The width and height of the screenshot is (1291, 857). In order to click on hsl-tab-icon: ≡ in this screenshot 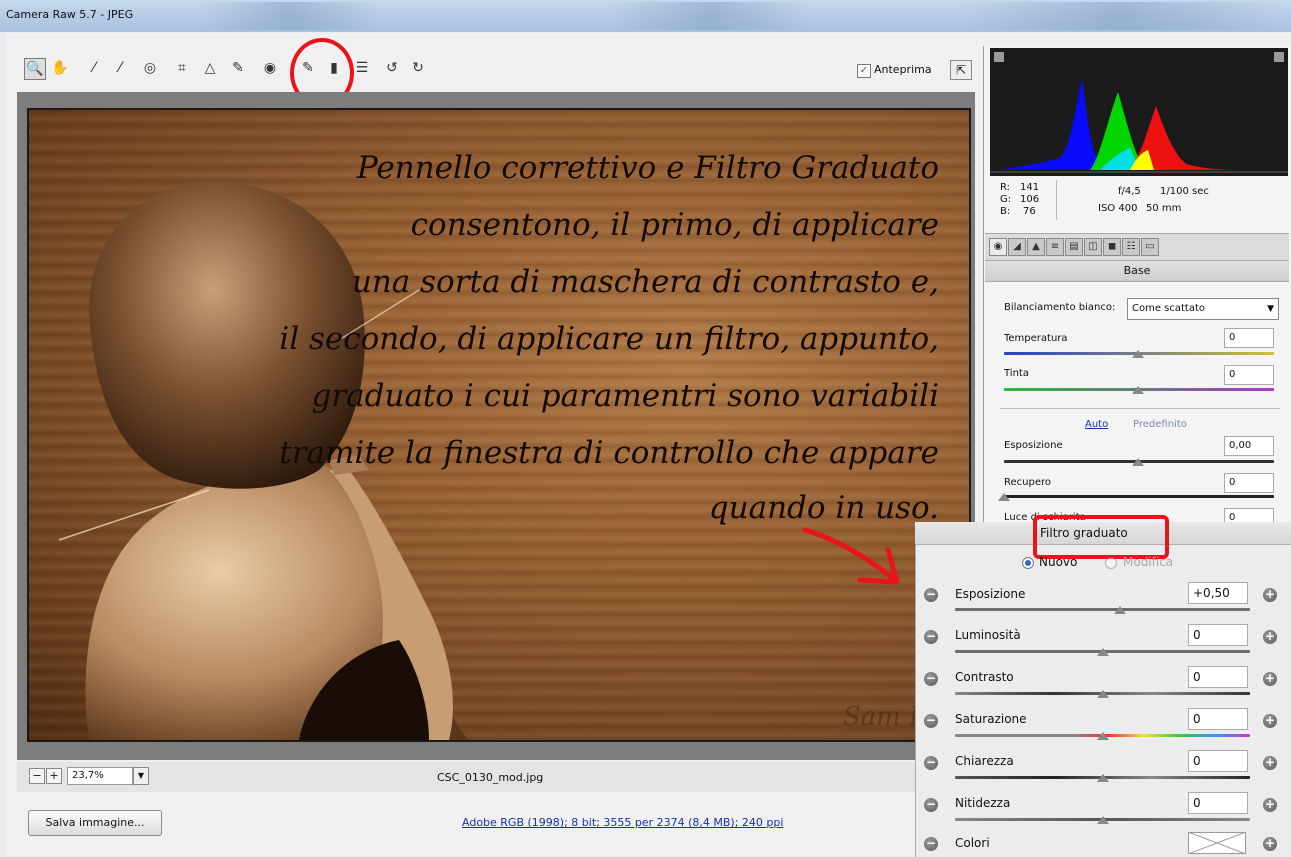, I will do `click(1055, 247)`.